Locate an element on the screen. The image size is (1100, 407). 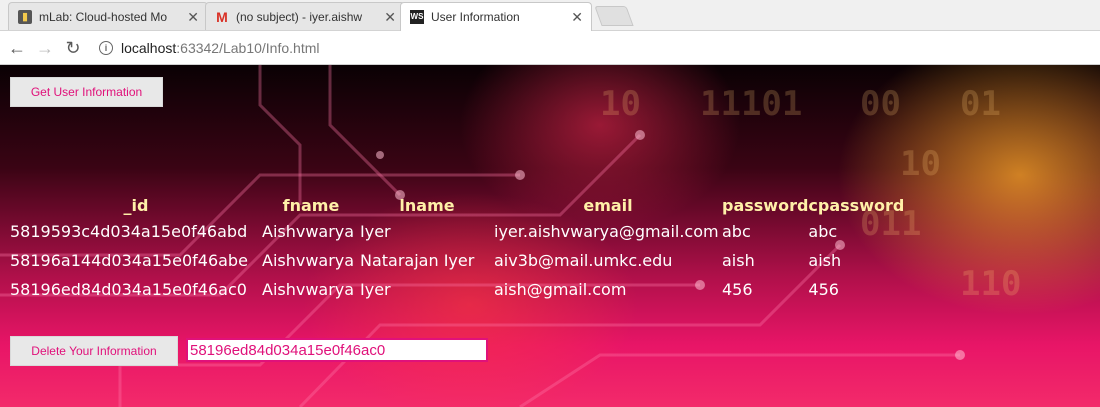
cell-password: 456 is located at coordinates (737, 289).